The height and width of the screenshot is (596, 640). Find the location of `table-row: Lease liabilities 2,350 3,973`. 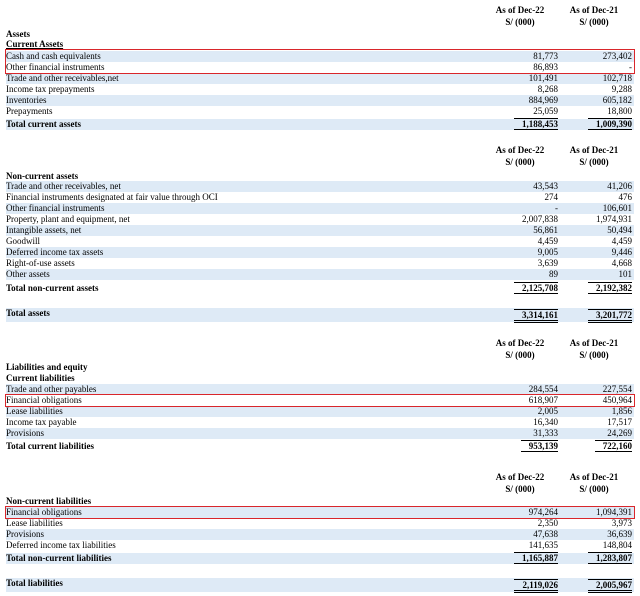

table-row: Lease liabilities 2,350 3,973 is located at coordinates (319, 523).